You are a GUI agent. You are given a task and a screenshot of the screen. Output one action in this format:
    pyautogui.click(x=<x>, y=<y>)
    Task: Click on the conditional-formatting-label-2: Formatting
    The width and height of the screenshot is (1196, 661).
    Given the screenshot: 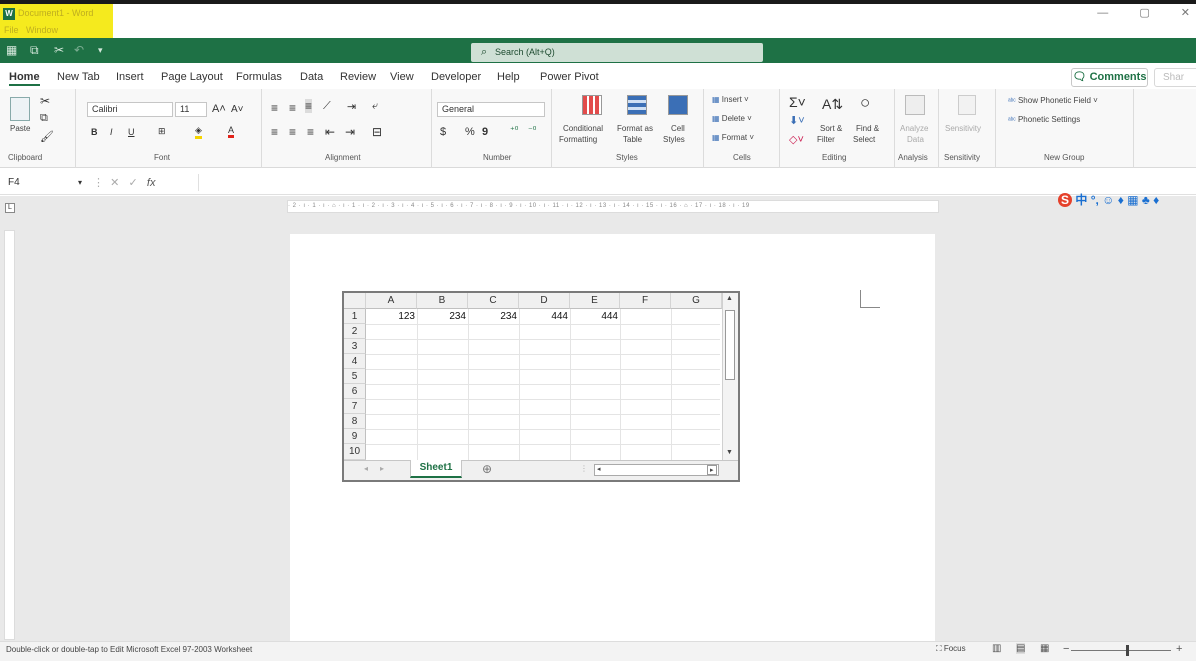 What is the action you would take?
    pyautogui.click(x=578, y=139)
    